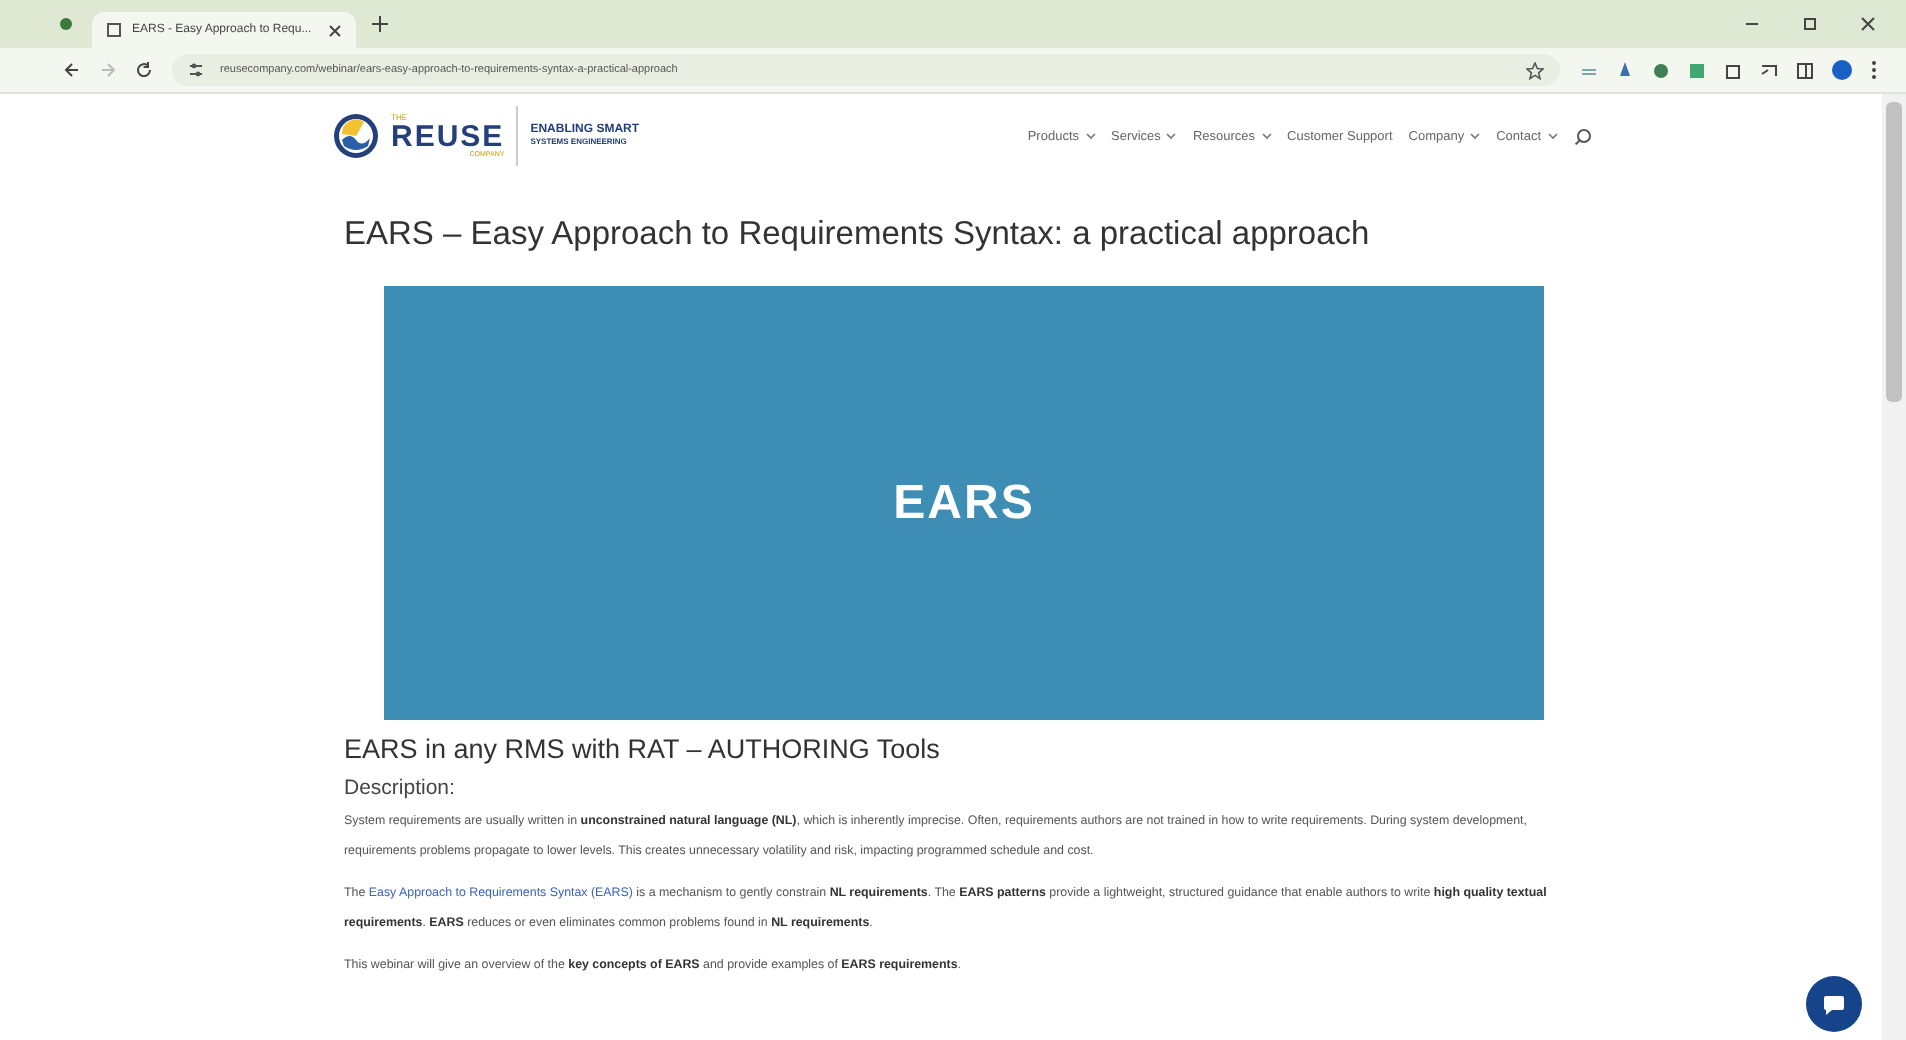 This screenshot has width=1906, height=1040. Describe the element at coordinates (380, 24) in the screenshot. I see `new-tab-icon` at that location.